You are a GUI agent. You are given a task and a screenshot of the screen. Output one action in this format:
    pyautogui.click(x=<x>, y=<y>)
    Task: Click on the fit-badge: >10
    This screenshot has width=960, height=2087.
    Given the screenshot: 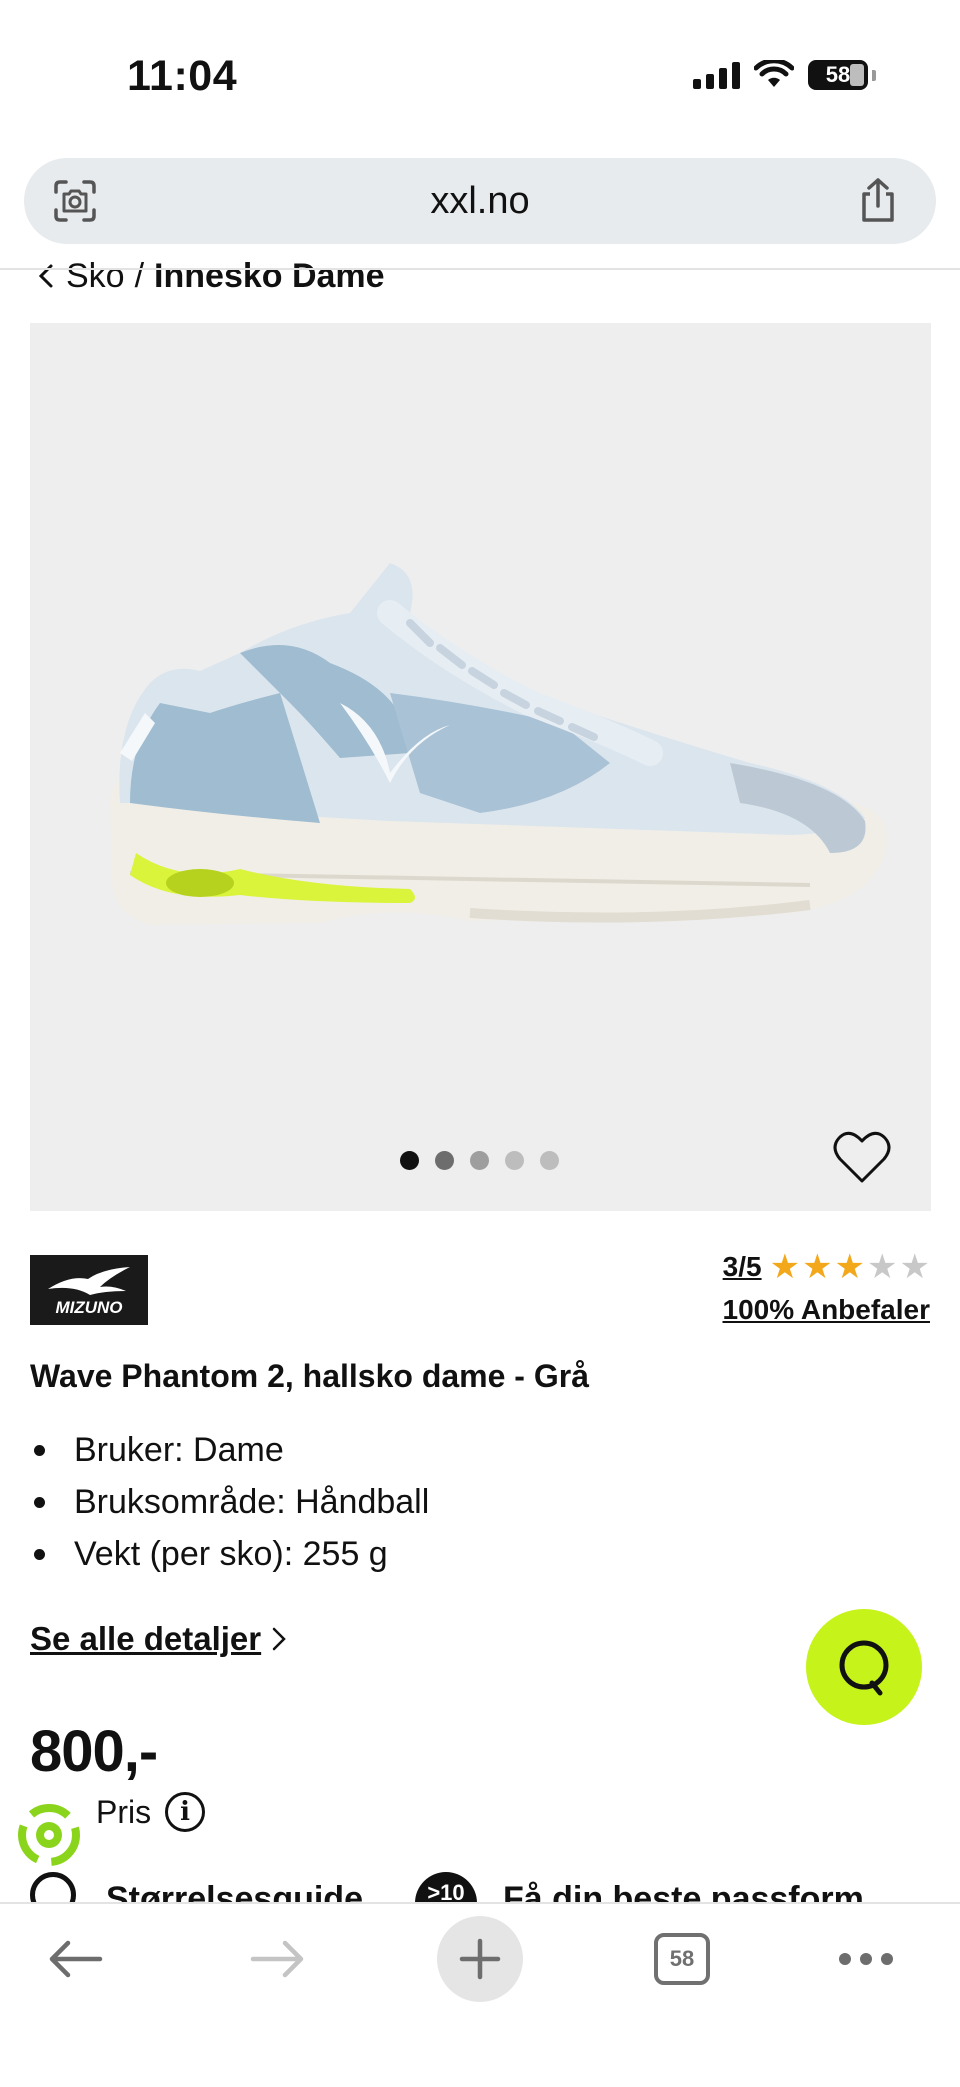 What is the action you would take?
    pyautogui.click(x=445, y=1887)
    